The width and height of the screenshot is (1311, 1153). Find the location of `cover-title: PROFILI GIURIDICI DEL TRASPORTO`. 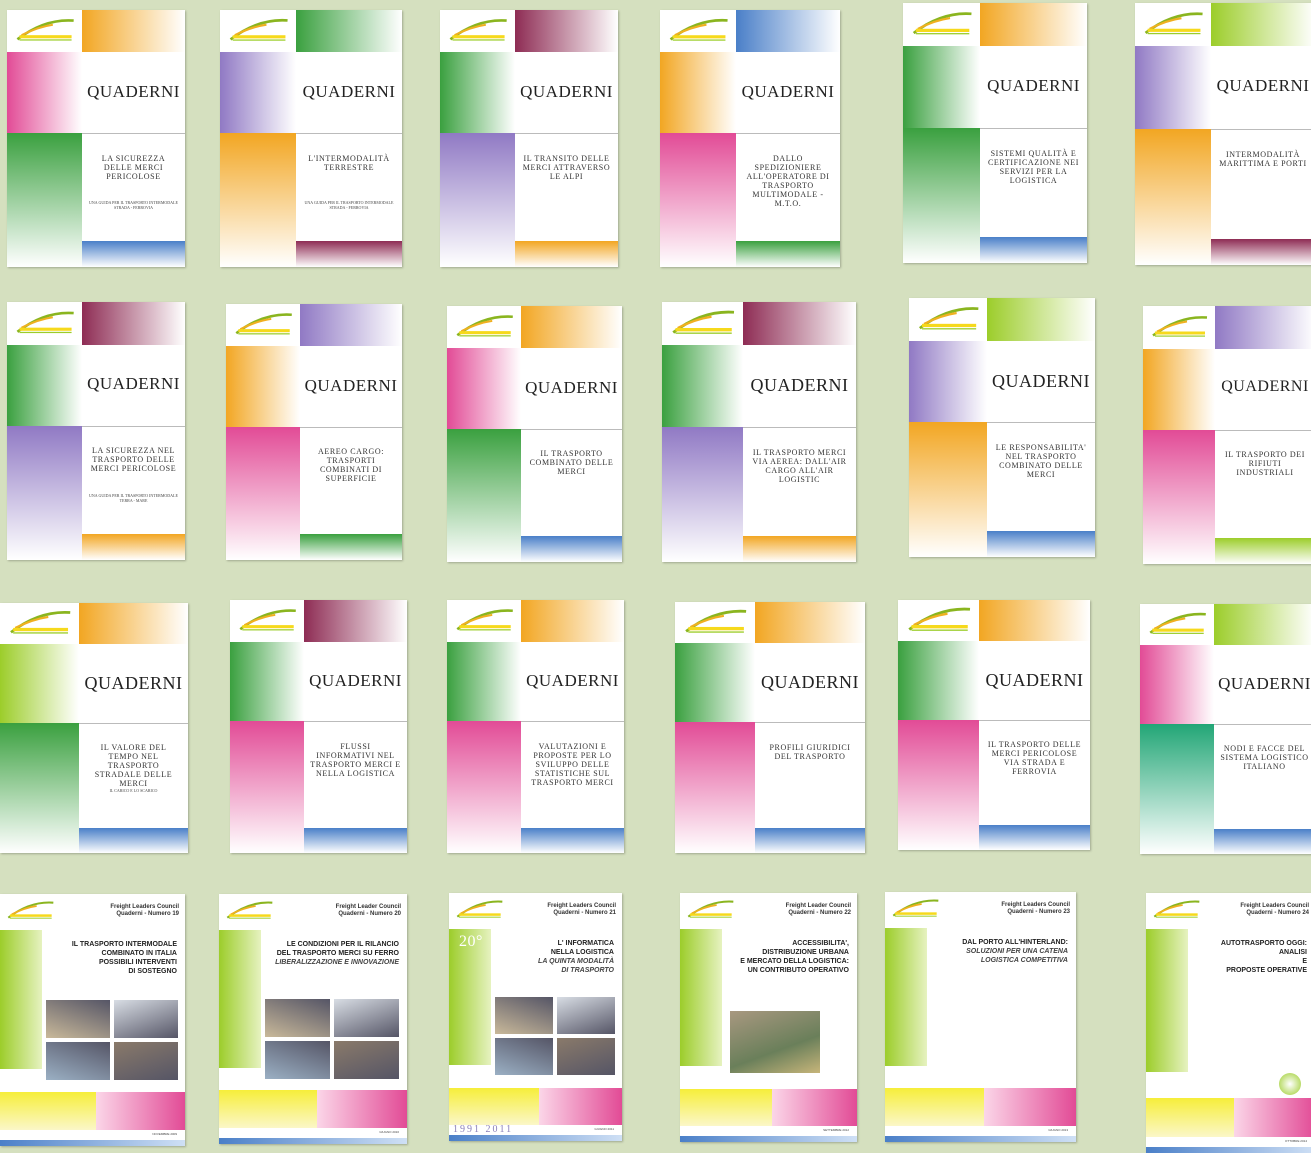

cover-title: PROFILI GIURIDICI DEL TRASPORTO is located at coordinates (810, 752).